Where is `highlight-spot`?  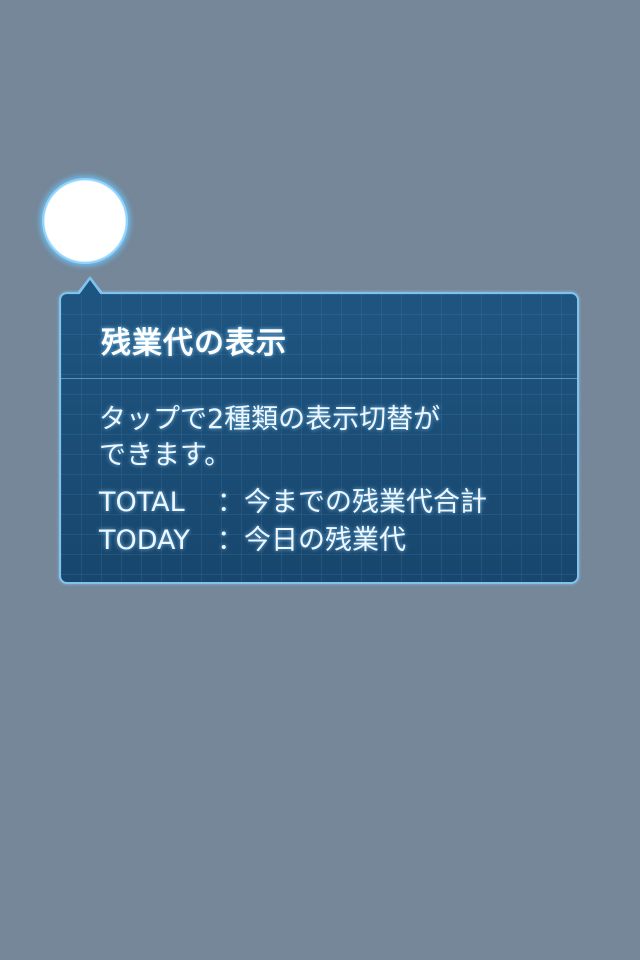
highlight-spot is located at coordinates (85, 221).